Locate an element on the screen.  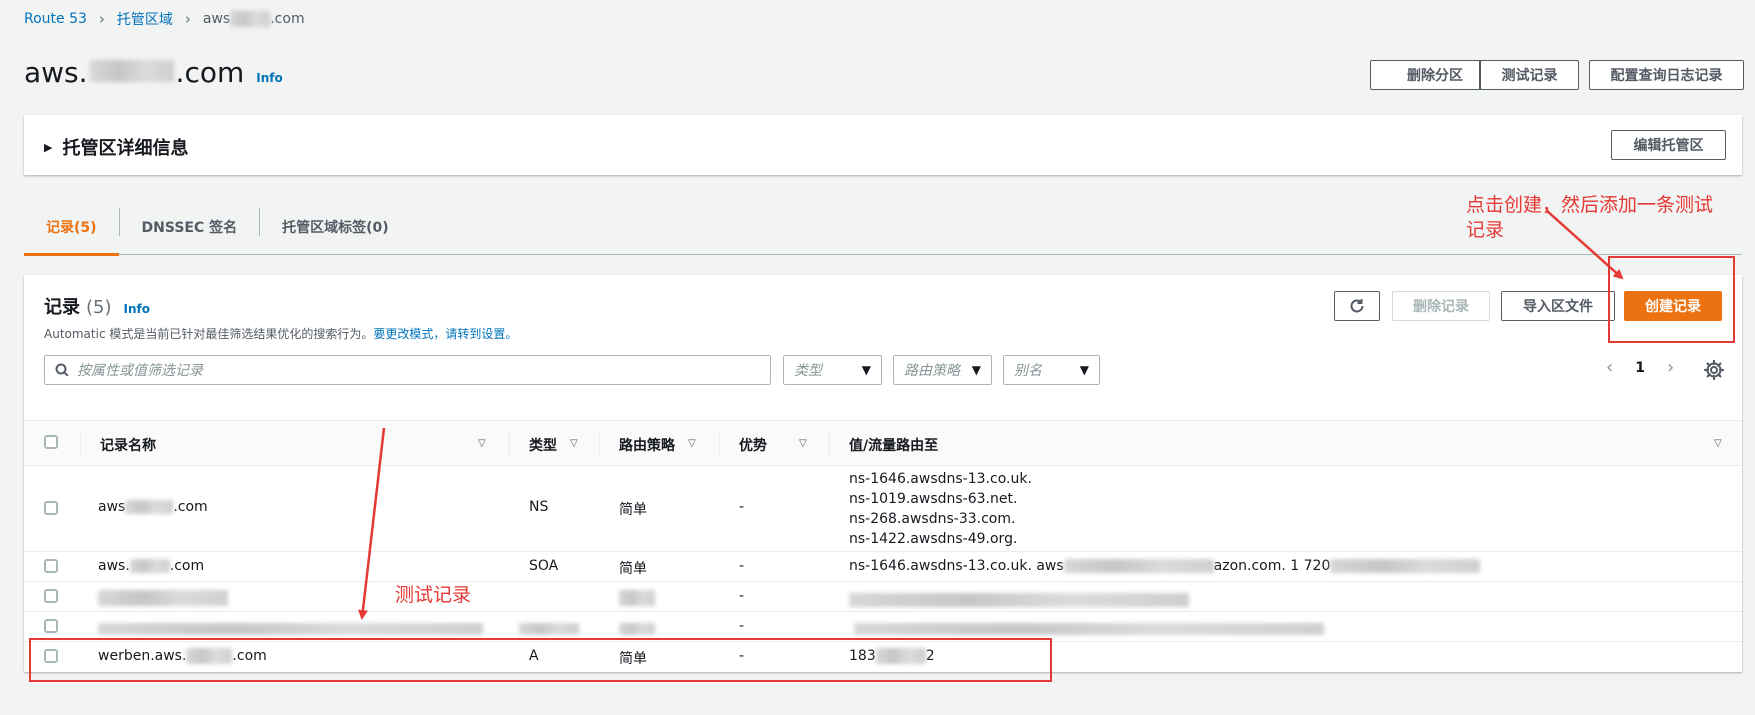
record-value-prefix: 183 is located at coordinates (862, 656).